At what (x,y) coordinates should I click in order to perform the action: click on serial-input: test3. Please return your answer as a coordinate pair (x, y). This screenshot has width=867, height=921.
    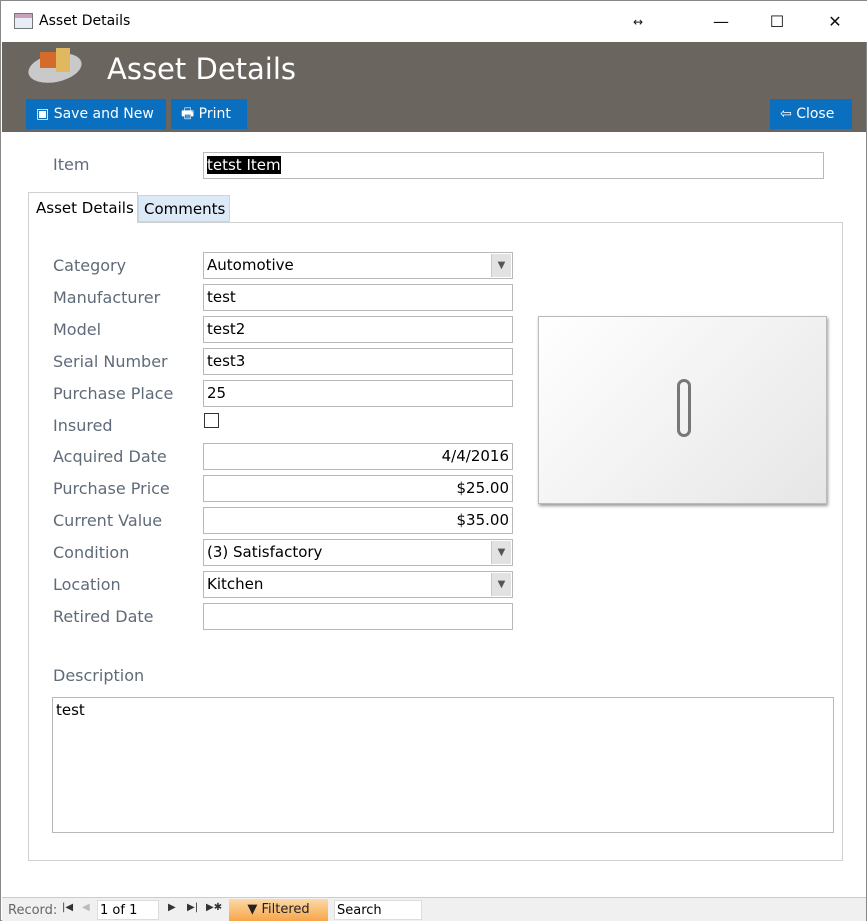
    Looking at the image, I should click on (358, 361).